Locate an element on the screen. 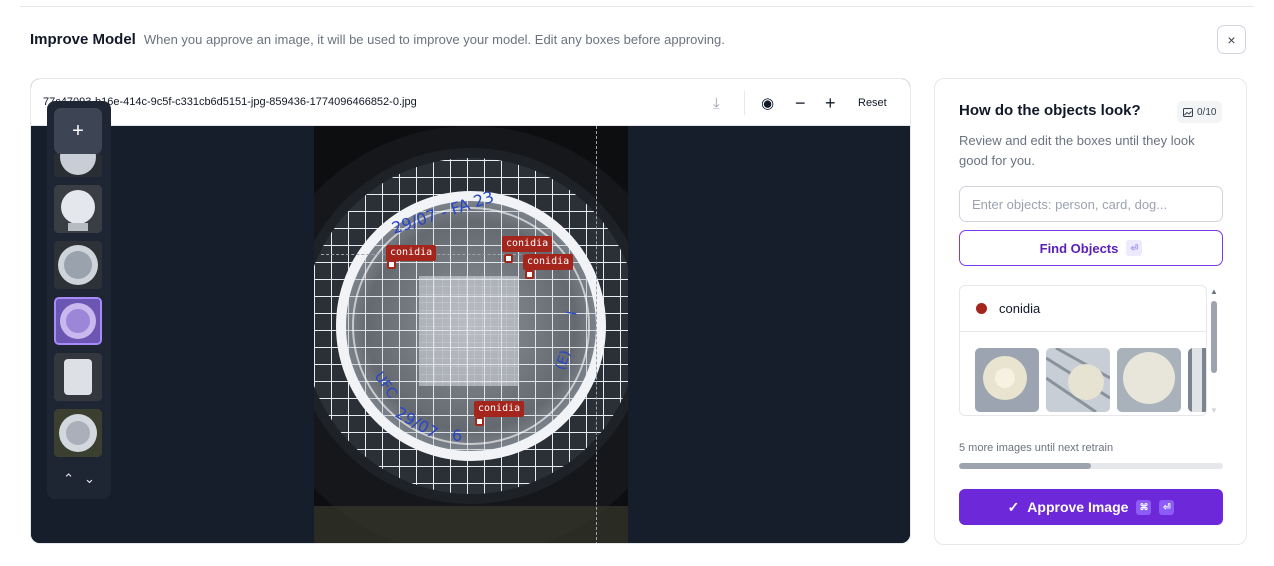 The height and width of the screenshot is (566, 1274). close-button: × is located at coordinates (1231, 39).